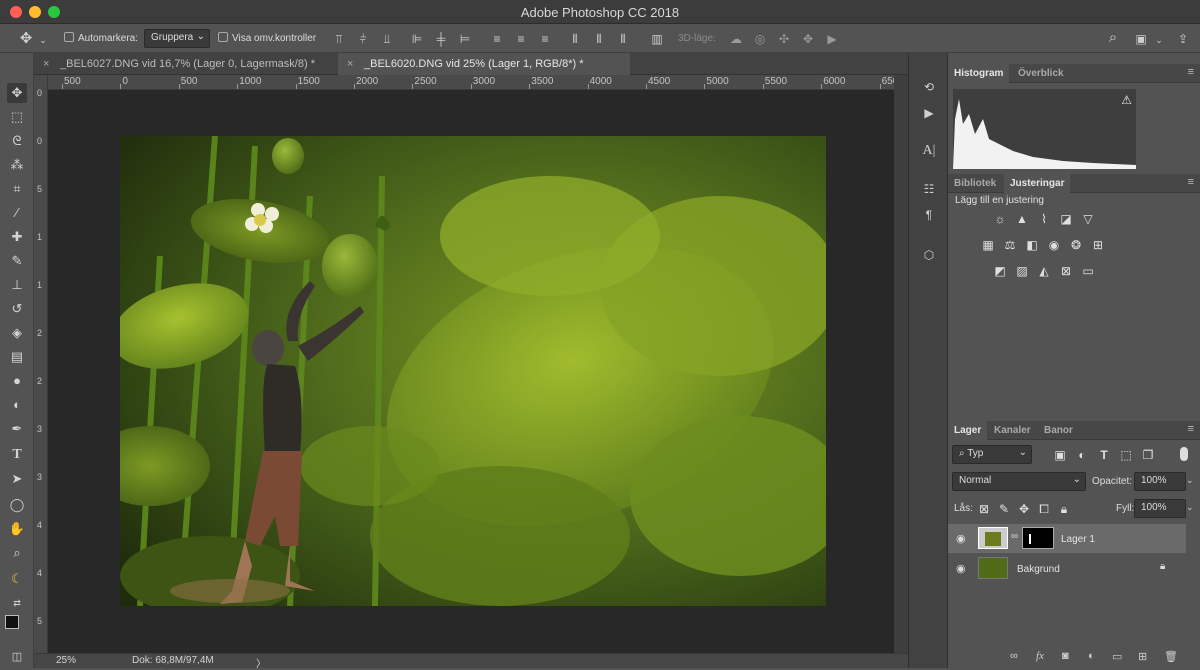 Image resolution: width=1200 pixels, height=670 pixels. I want to click on drag-3d-icon: ✣, so click(784, 39).